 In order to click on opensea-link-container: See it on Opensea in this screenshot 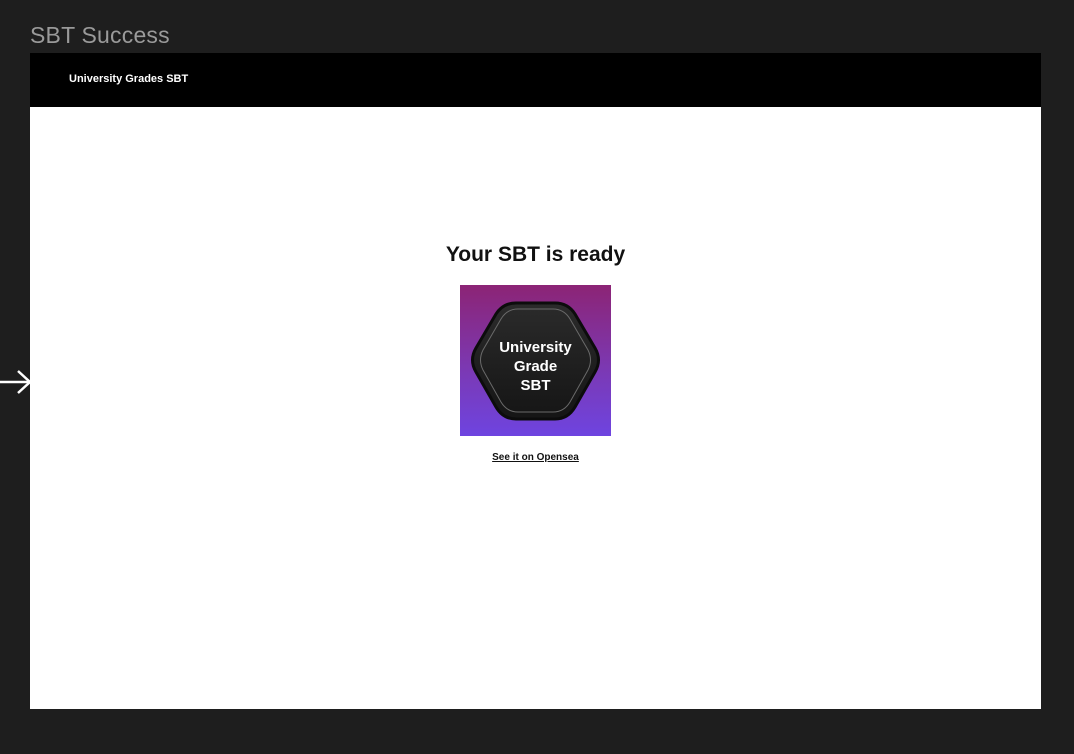, I will do `click(535, 457)`.